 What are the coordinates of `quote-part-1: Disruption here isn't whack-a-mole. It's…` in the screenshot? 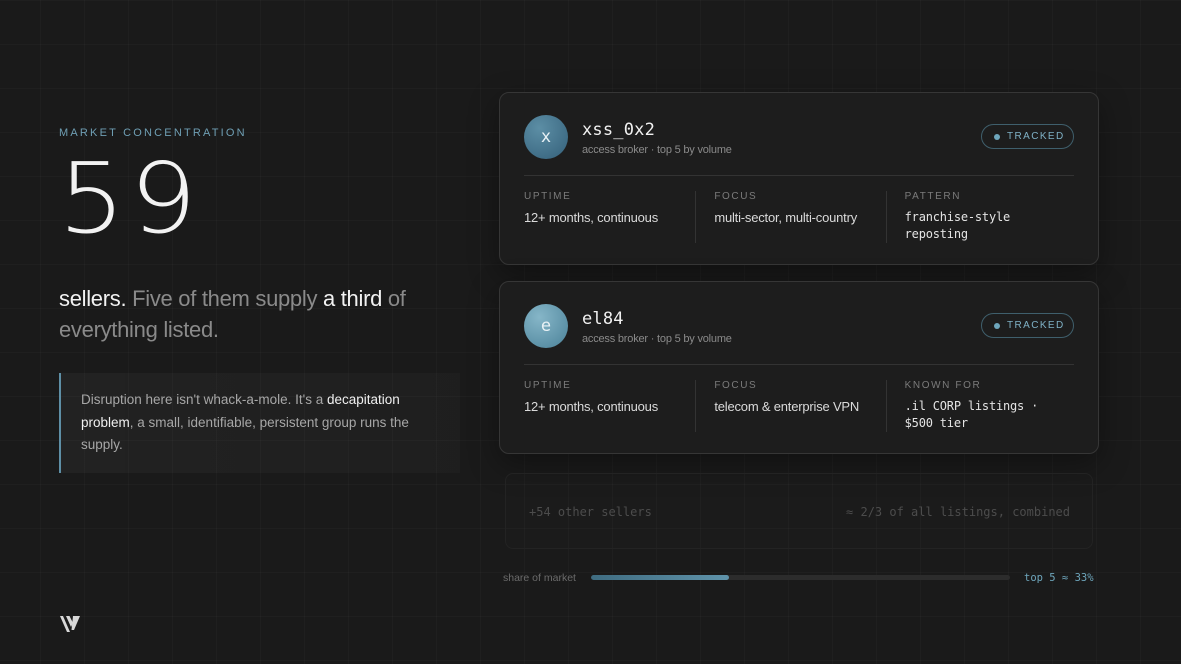 It's located at (204, 399).